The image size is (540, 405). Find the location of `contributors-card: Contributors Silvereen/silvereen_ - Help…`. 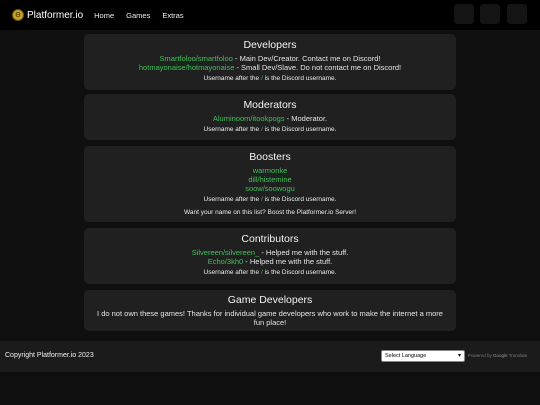

contributors-card: Contributors Silvereen/silvereen_ - Help… is located at coordinates (270, 256).